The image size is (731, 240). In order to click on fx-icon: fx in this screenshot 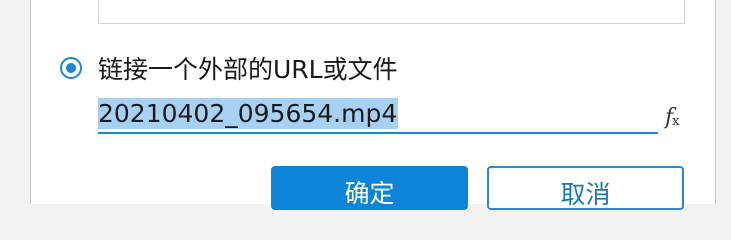, I will do `click(672, 120)`.